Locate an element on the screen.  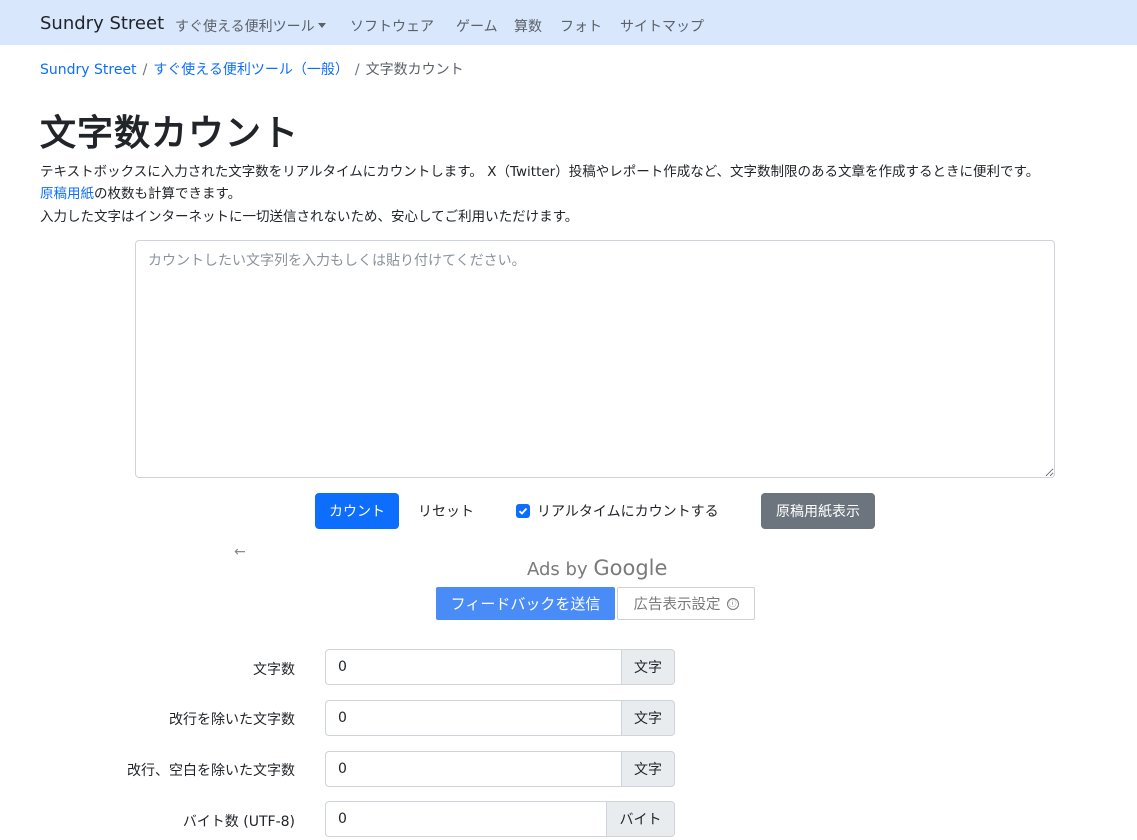
breadcrumb-current: 文字数カウント is located at coordinates (414, 70).